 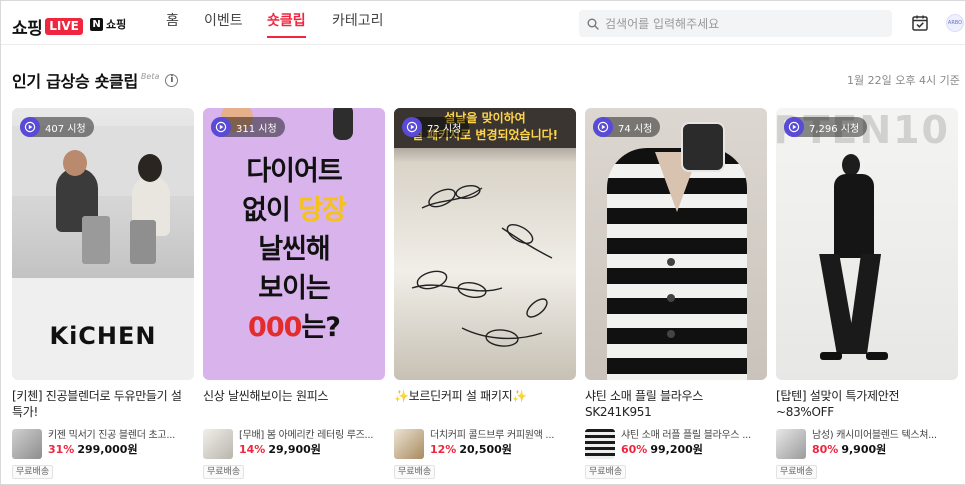 I want to click on search-input, so click(x=740, y=23).